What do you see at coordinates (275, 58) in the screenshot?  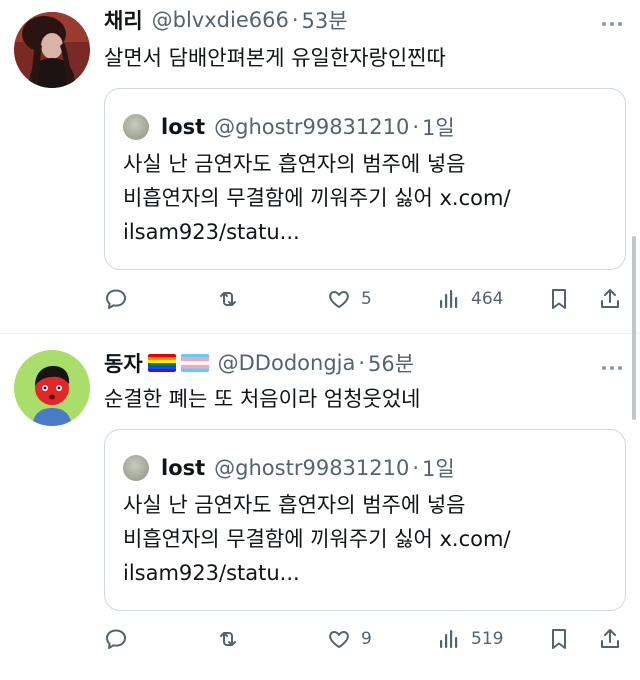 I see `tweet-text: 살면서 담배안펴본게 유일한자랑인찐따` at bounding box center [275, 58].